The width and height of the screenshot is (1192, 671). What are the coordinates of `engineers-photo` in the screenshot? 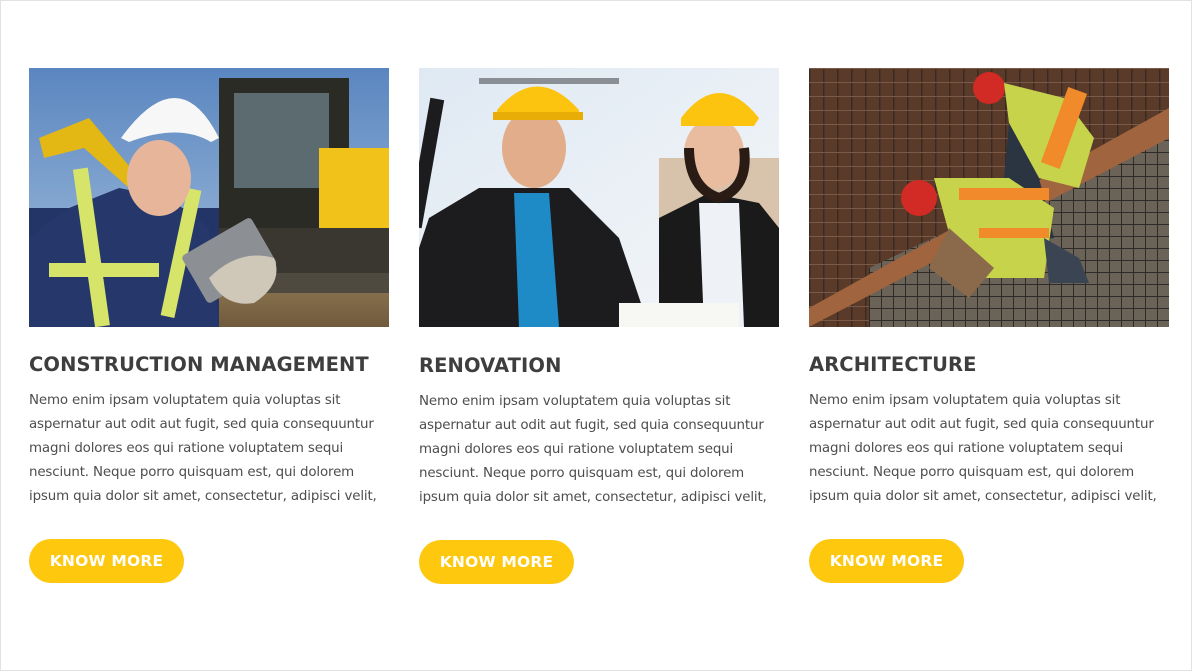 It's located at (599, 197).